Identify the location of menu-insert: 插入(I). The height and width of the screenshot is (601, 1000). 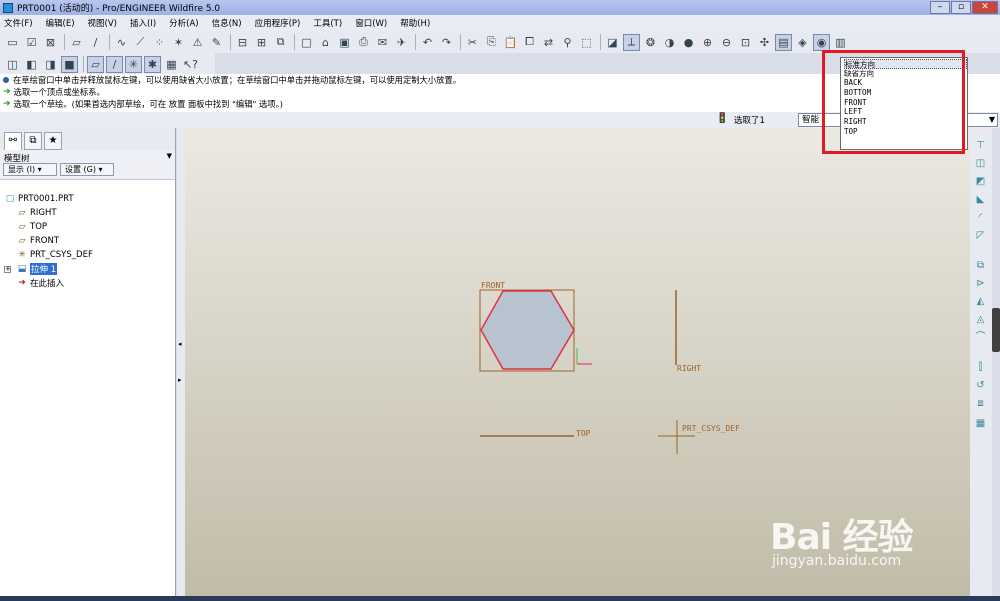
(143, 23).